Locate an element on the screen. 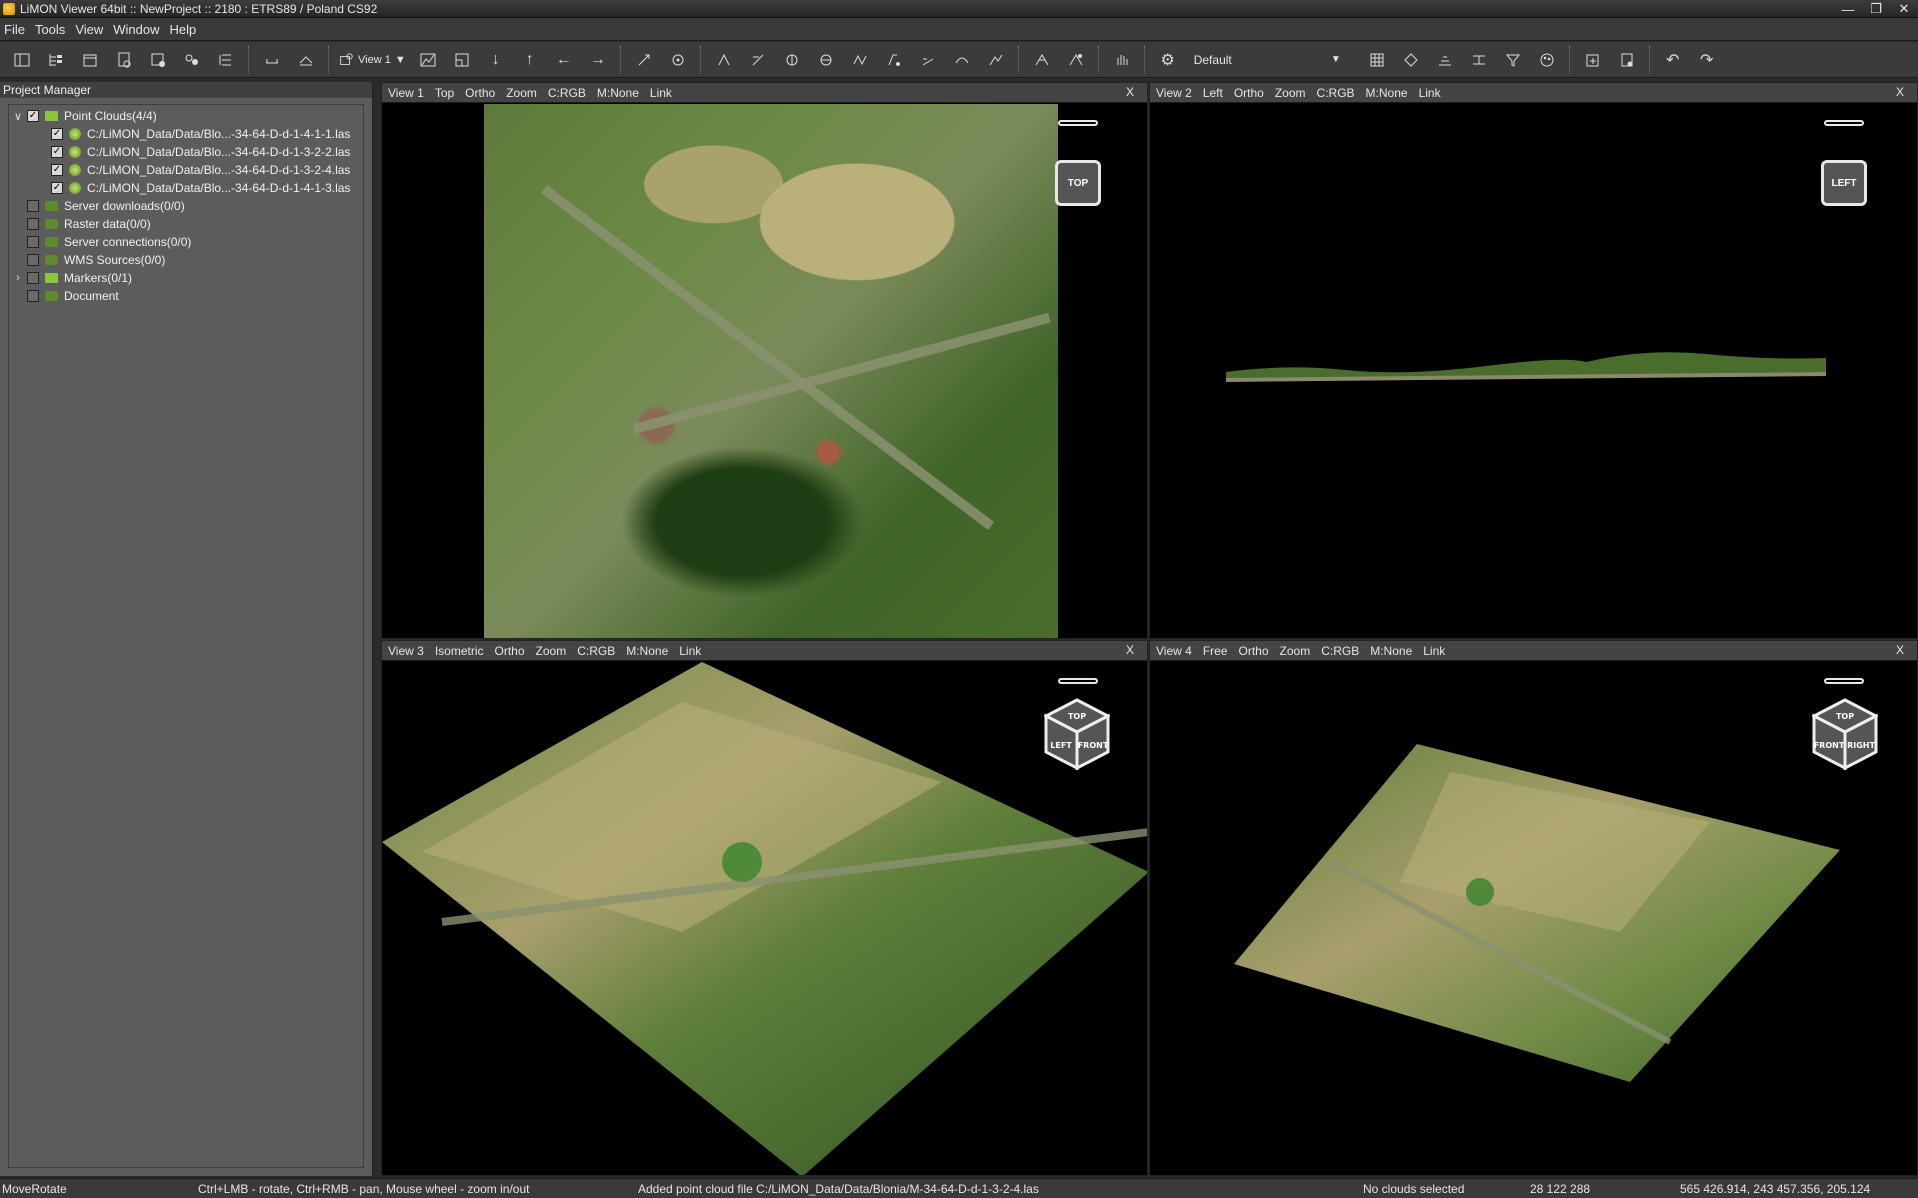  minimize-button: — is located at coordinates (1848, 9).